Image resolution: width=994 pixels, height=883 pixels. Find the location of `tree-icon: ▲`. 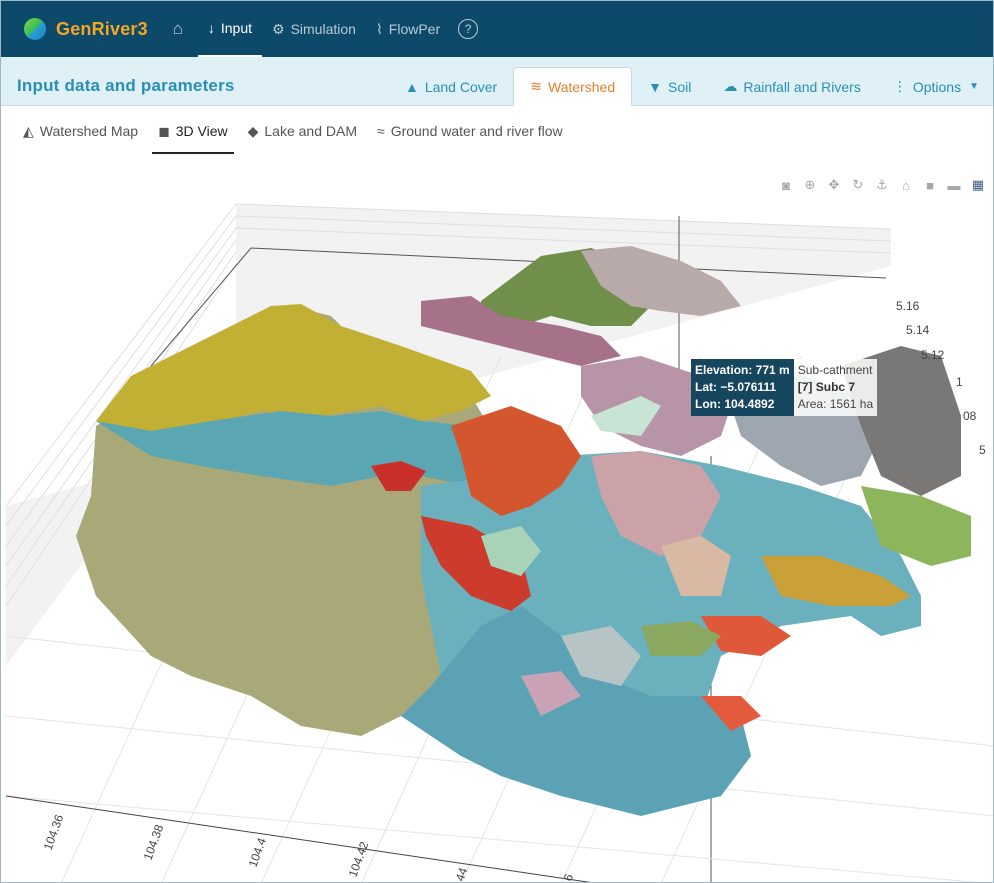

tree-icon: ▲ is located at coordinates (411, 86).